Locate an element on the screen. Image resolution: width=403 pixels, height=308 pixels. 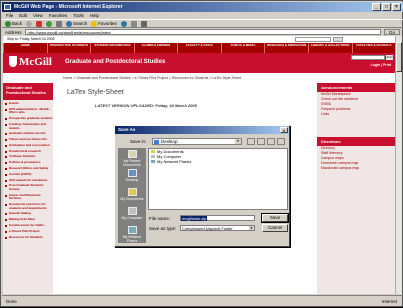
refresh-icon is located at coordinates (49, 23).